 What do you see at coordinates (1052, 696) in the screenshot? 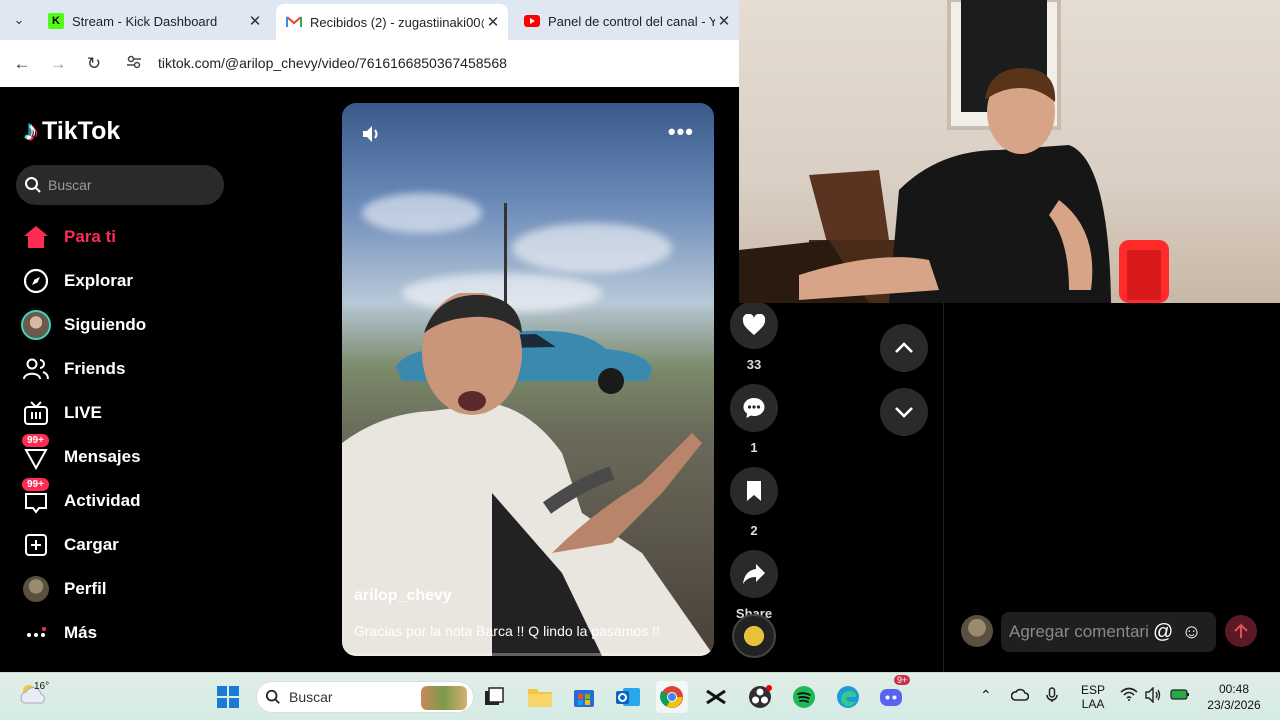
I see `microphone-icon` at bounding box center [1052, 696].